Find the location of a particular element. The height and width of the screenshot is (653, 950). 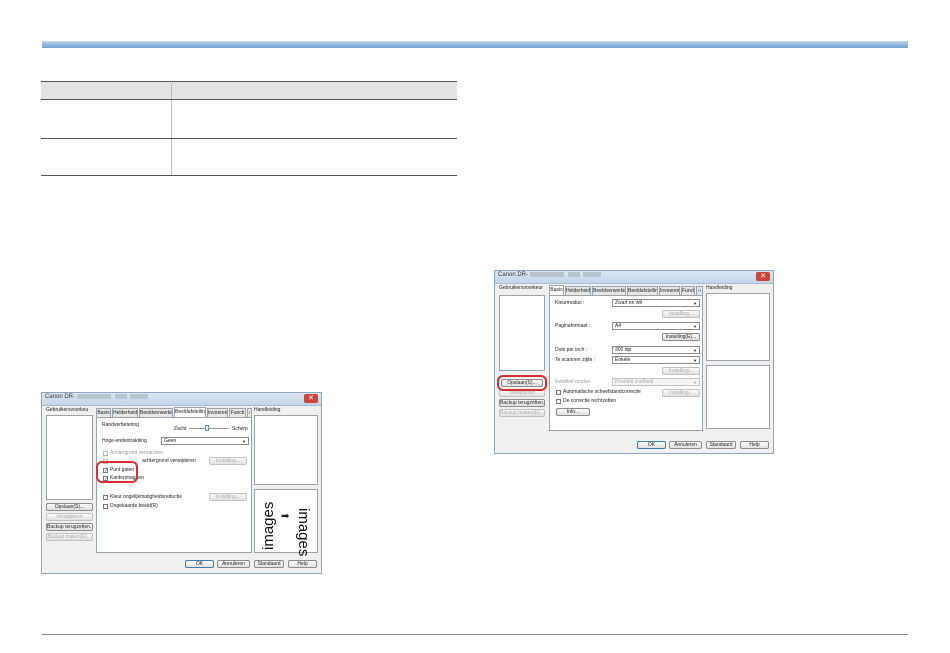

side-label: Te scannen zijde : is located at coordinates (575, 360).